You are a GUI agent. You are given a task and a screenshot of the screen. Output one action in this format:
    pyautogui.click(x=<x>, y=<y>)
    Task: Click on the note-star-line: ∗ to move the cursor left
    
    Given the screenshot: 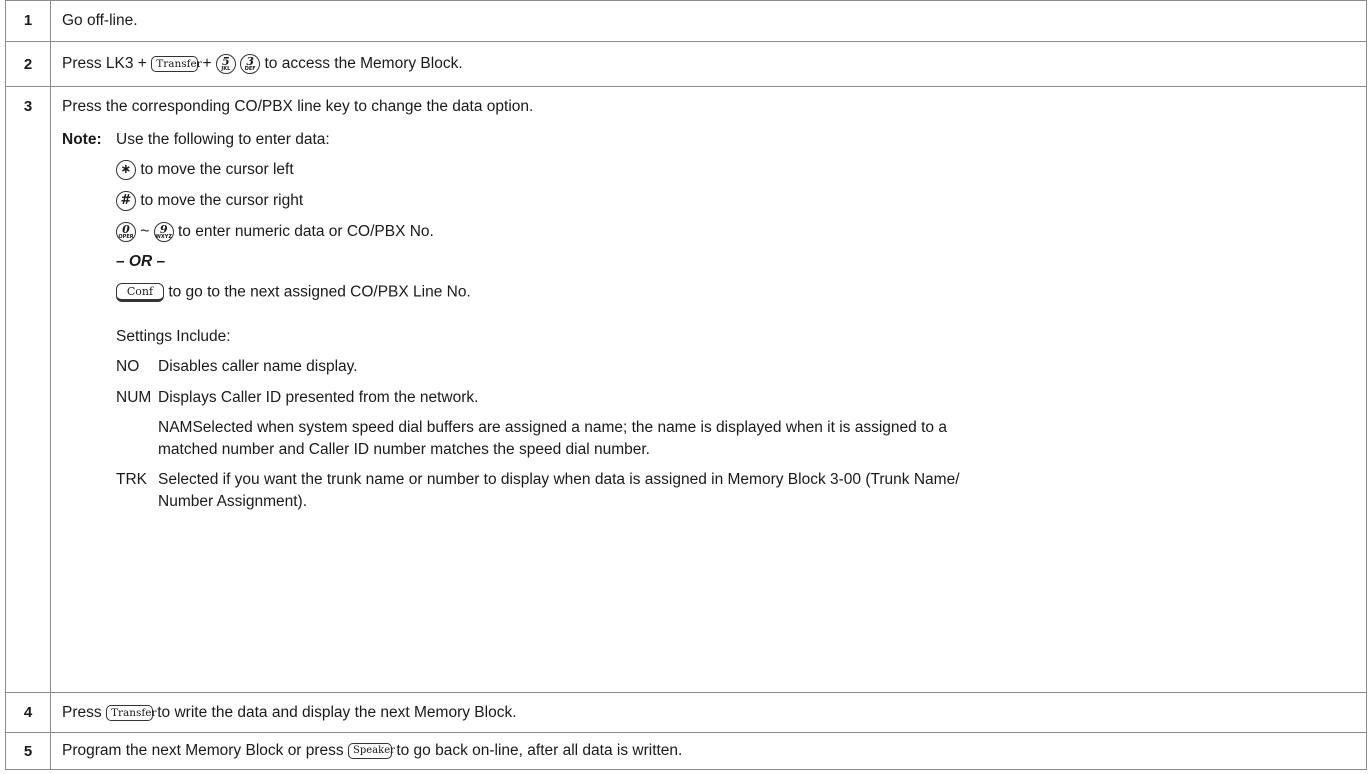 What is the action you would take?
    pyautogui.click(x=205, y=170)
    